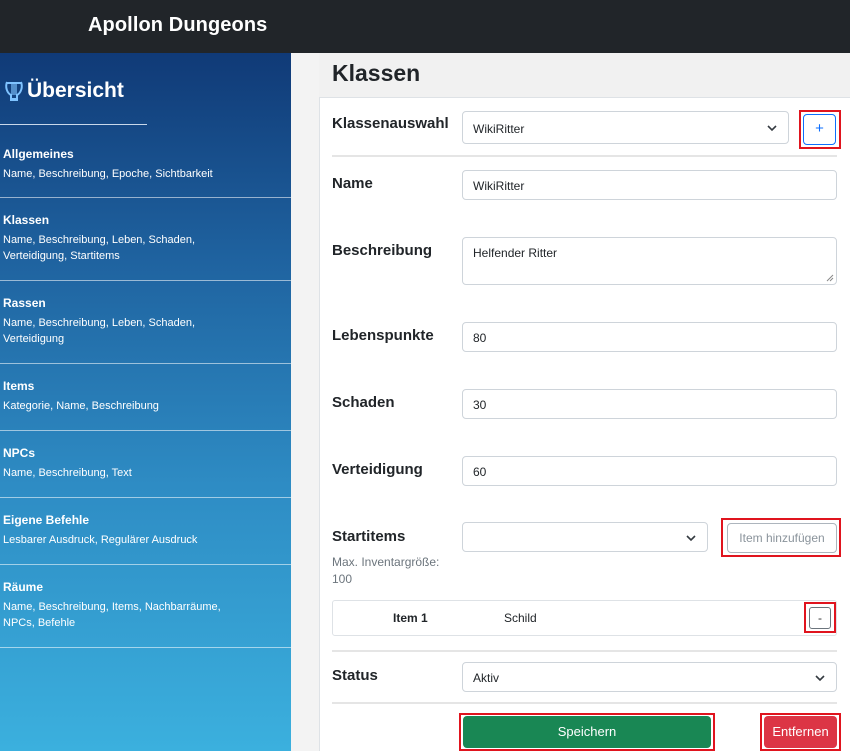  What do you see at coordinates (46, 520) in the screenshot?
I see `sidebar-item-title: Eigene Befehle` at bounding box center [46, 520].